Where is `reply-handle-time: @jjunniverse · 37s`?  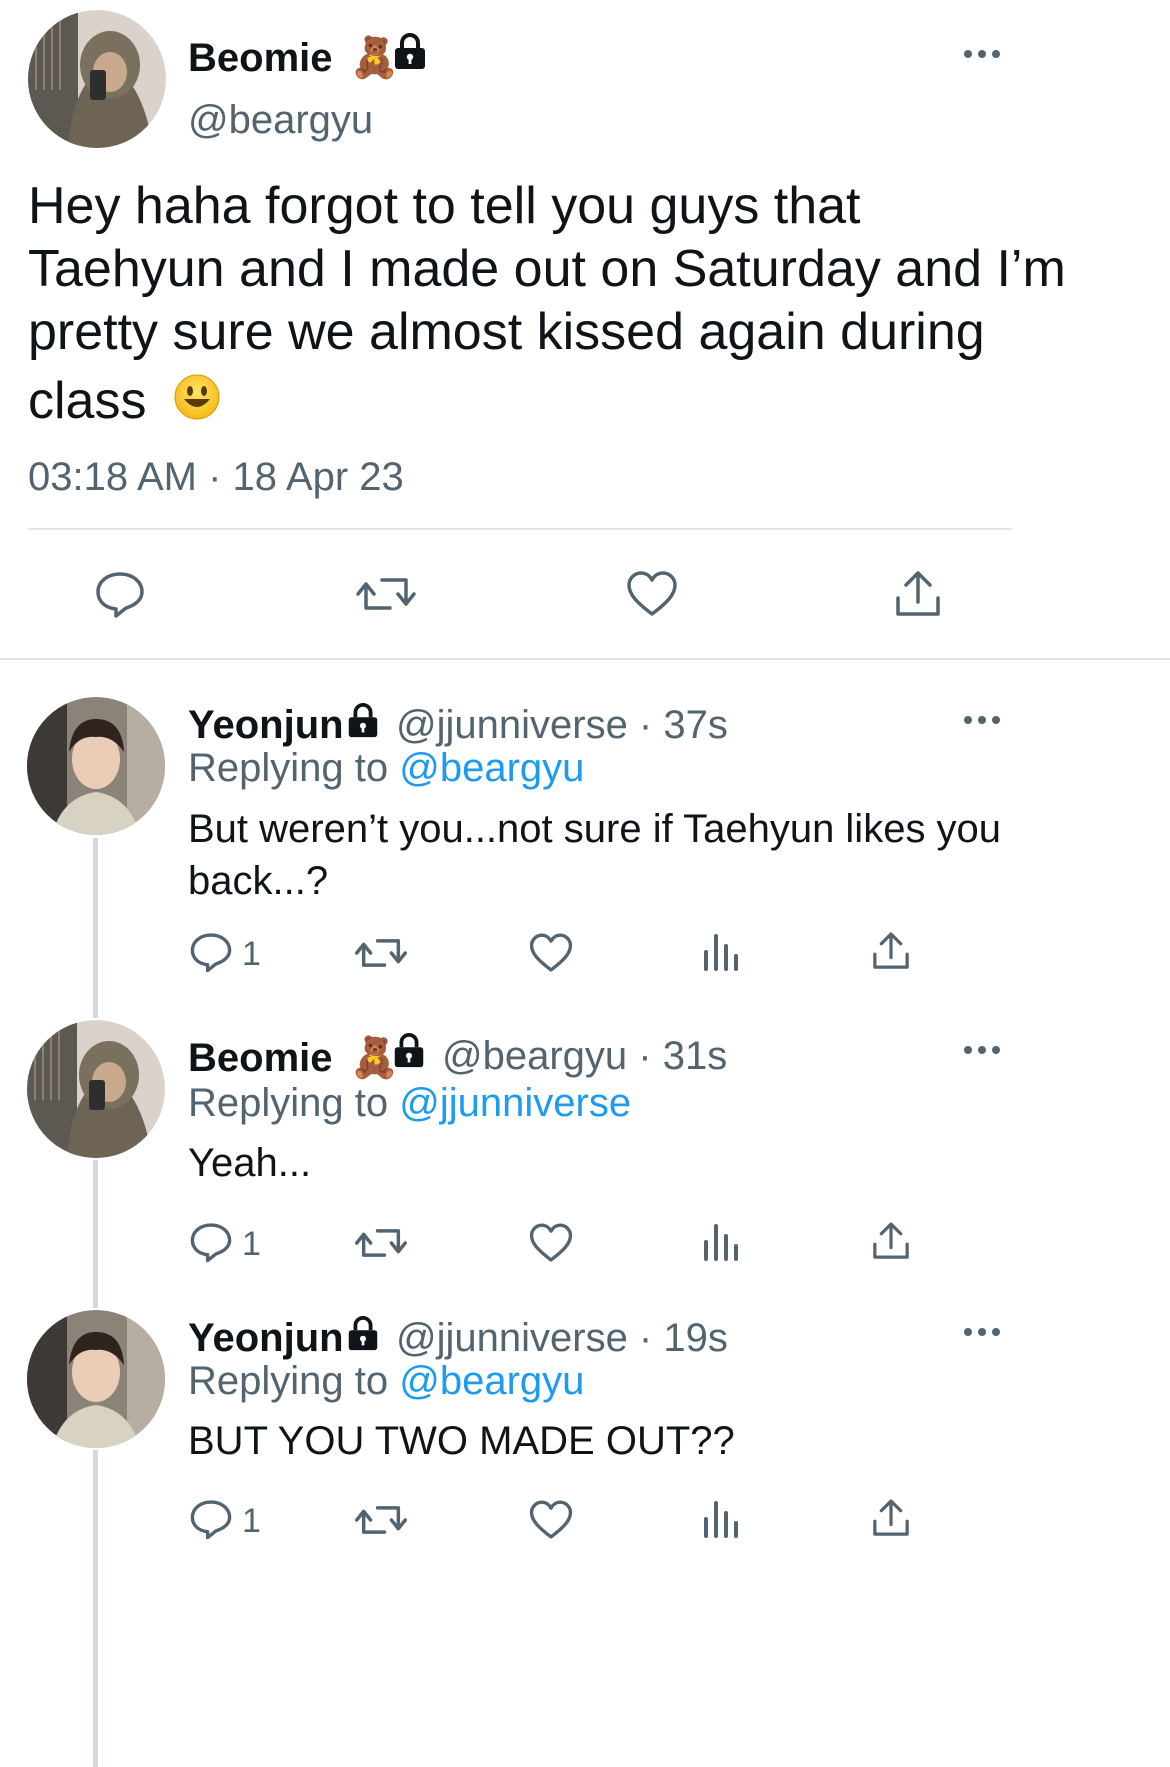 reply-handle-time: @jjunniverse · 37s is located at coordinates (562, 725).